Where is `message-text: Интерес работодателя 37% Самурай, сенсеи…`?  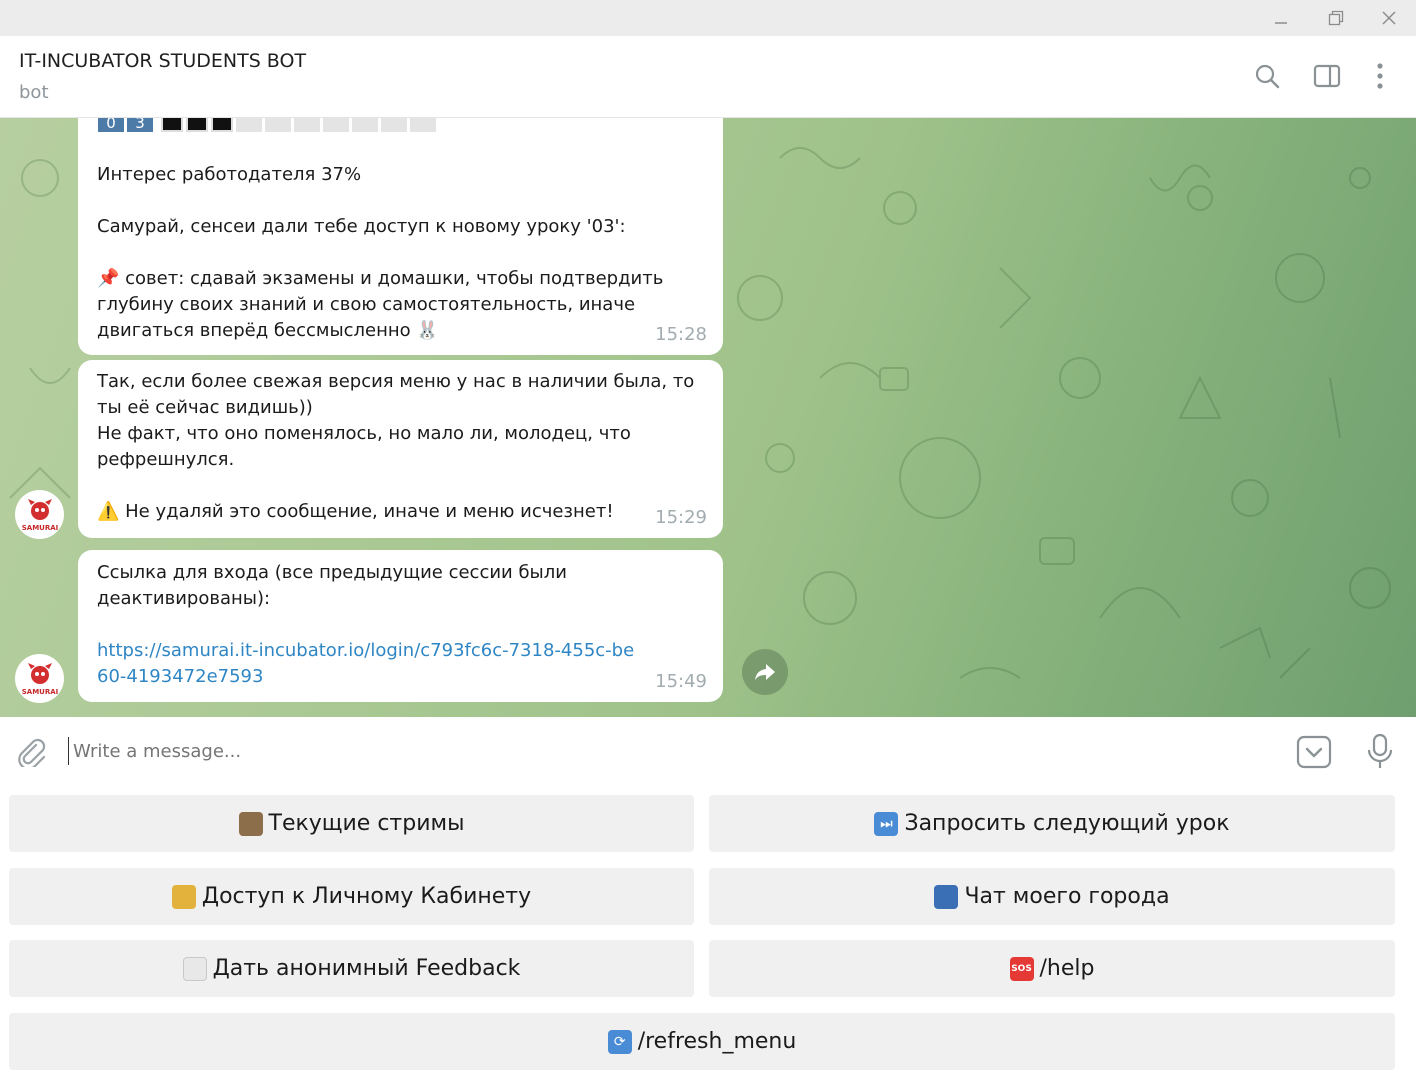
message-text: Интерес работодателя 37% Самурай, сенсеи… is located at coordinates (380, 252).